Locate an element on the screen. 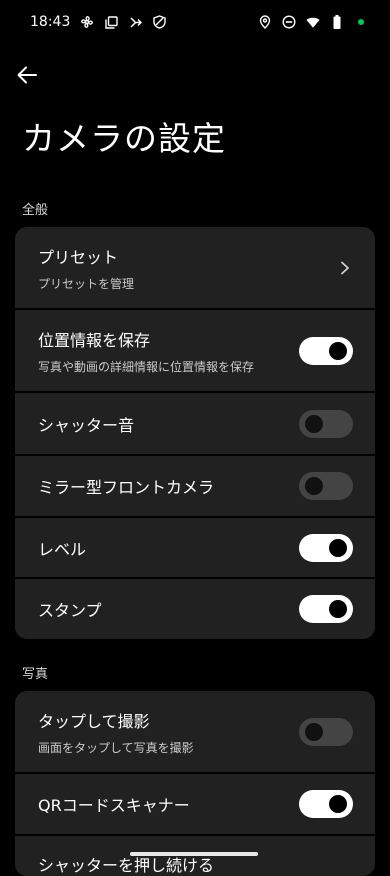 The height and width of the screenshot is (876, 390). back-button is located at coordinates (27, 75).